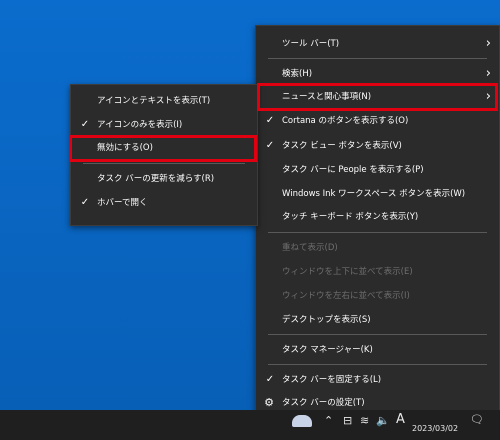 This screenshot has height=440, width=500. What do you see at coordinates (377, 320) in the screenshot?
I see `menu-item-show-desktop: デスクトップを表示(S)` at bounding box center [377, 320].